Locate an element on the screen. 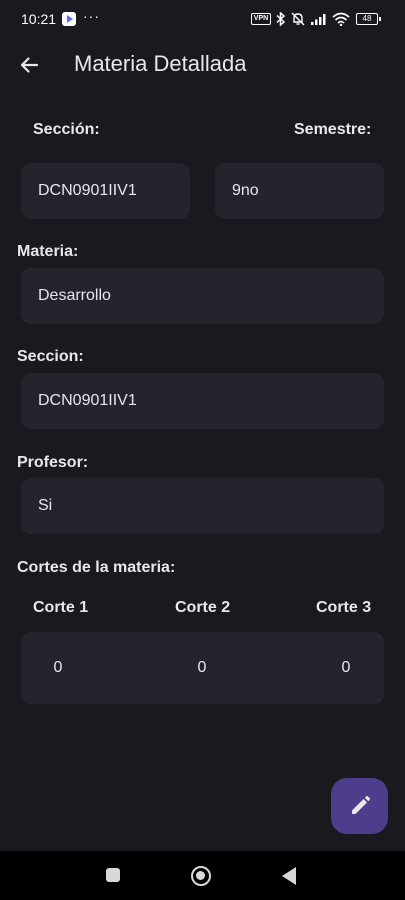 This screenshot has height=900, width=405. pencil-icon is located at coordinates (360, 804).